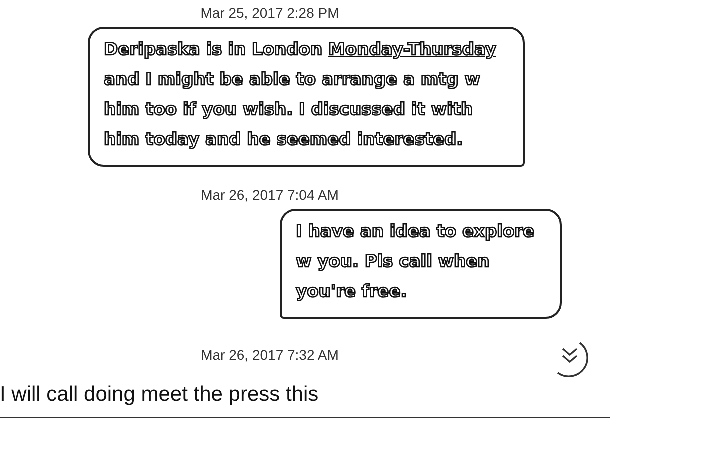 Image resolution: width=703 pixels, height=450 pixels. What do you see at coordinates (412, 50) in the screenshot?
I see `date-link: Monday-Thursday` at bounding box center [412, 50].